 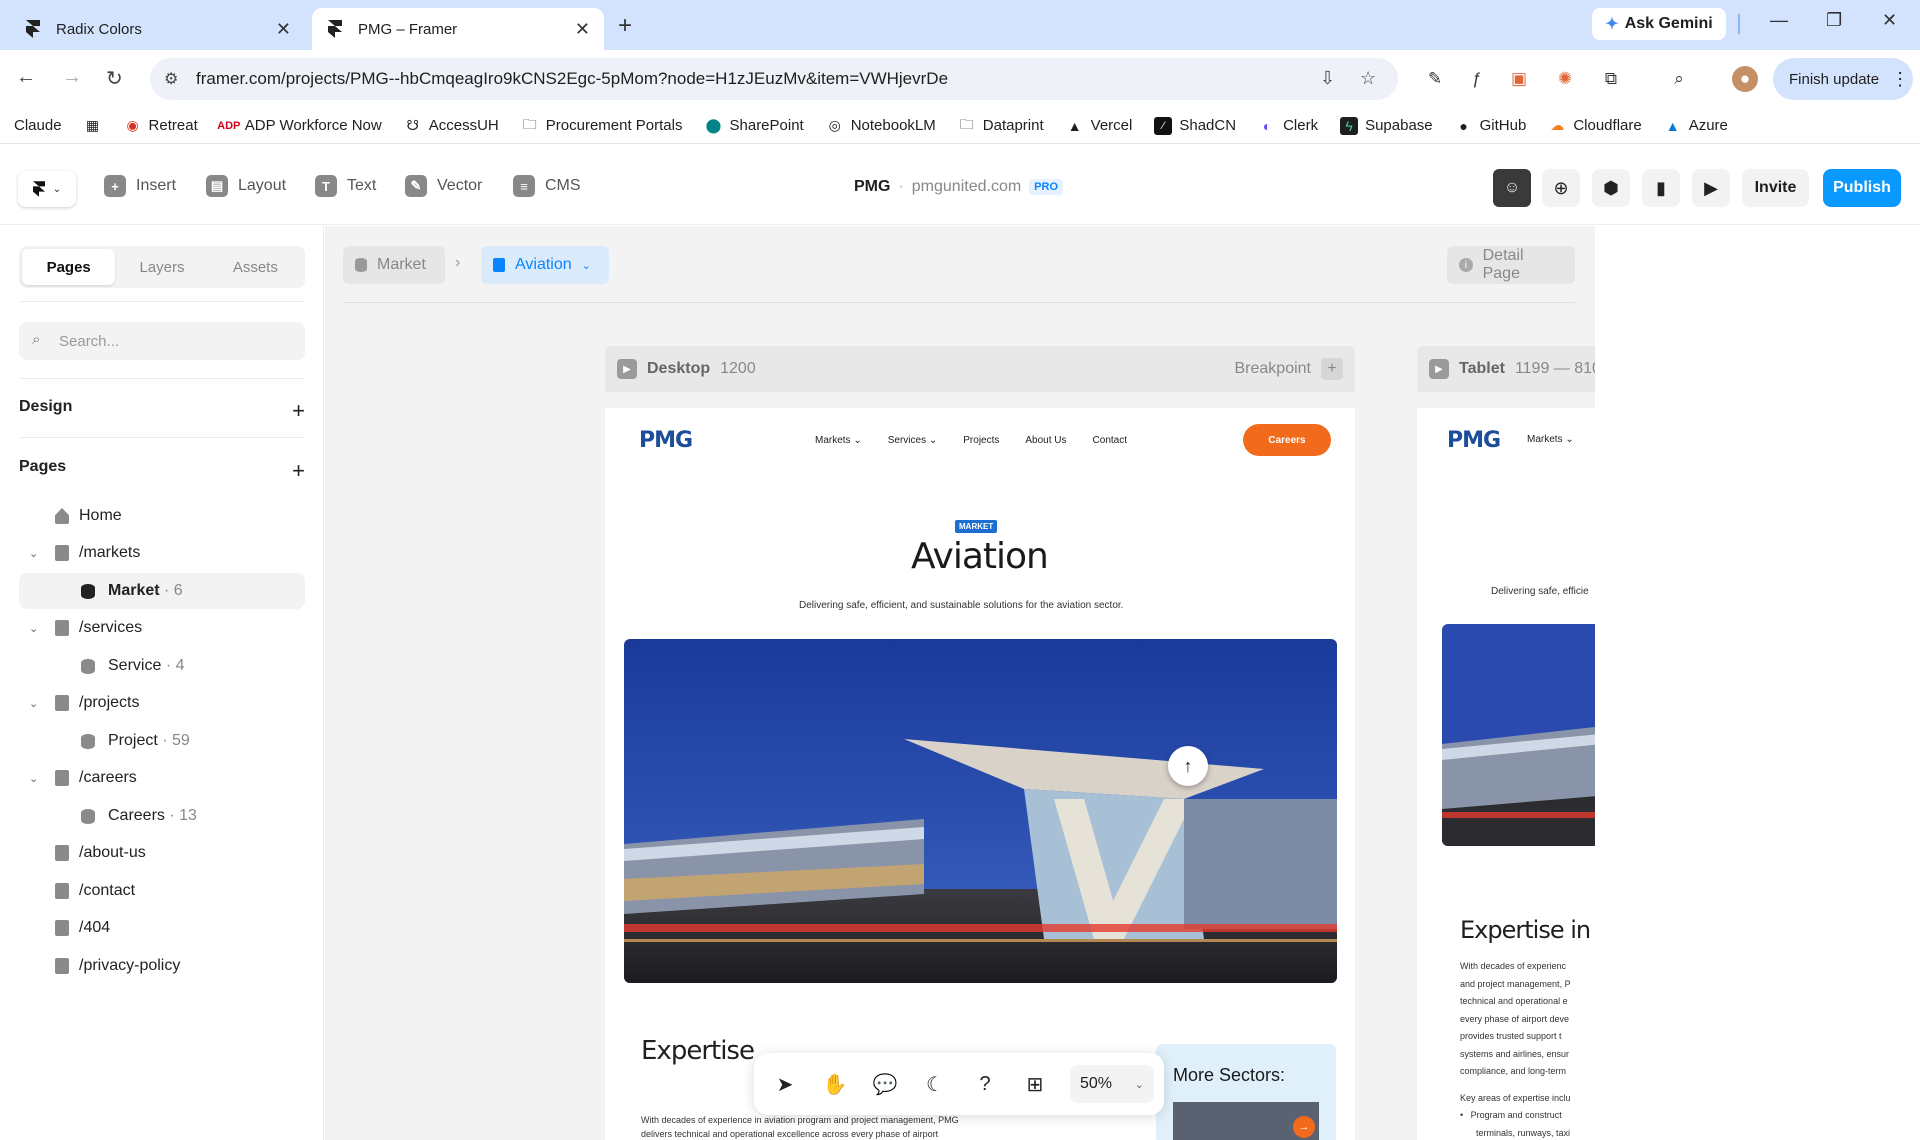 What do you see at coordinates (1611, 79) in the screenshot?
I see `extensions-puzzle-icon: ⧉` at bounding box center [1611, 79].